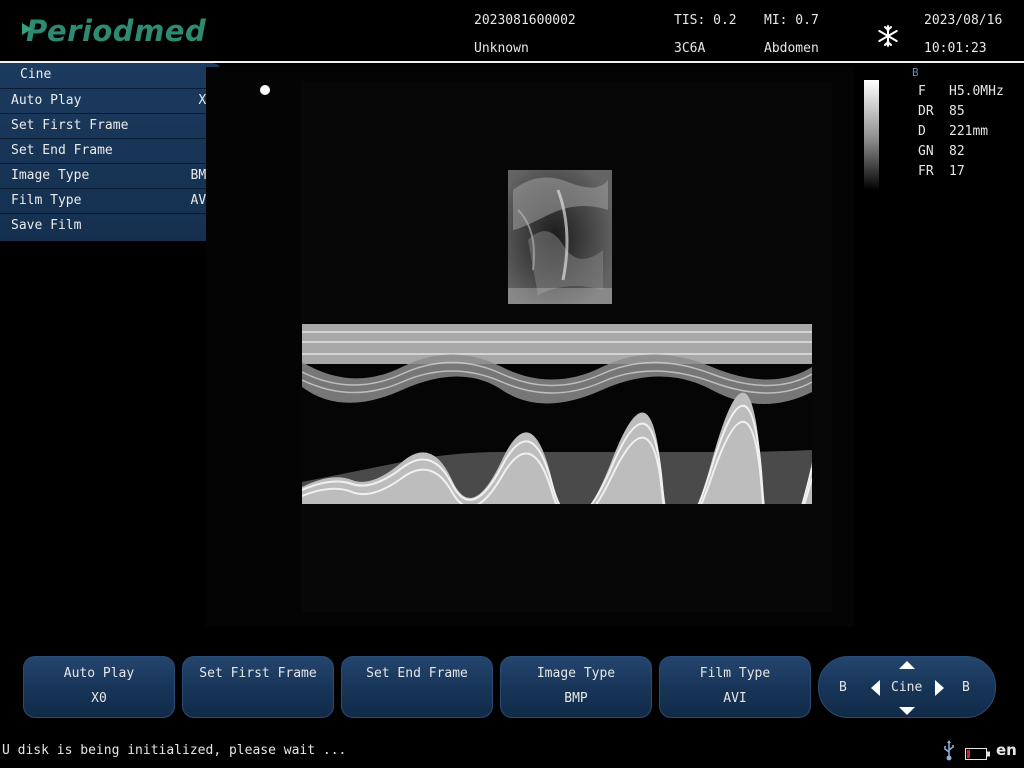 This screenshot has height=768, width=1024. I want to click on film-type-button: Film Type AVI, so click(735, 687).